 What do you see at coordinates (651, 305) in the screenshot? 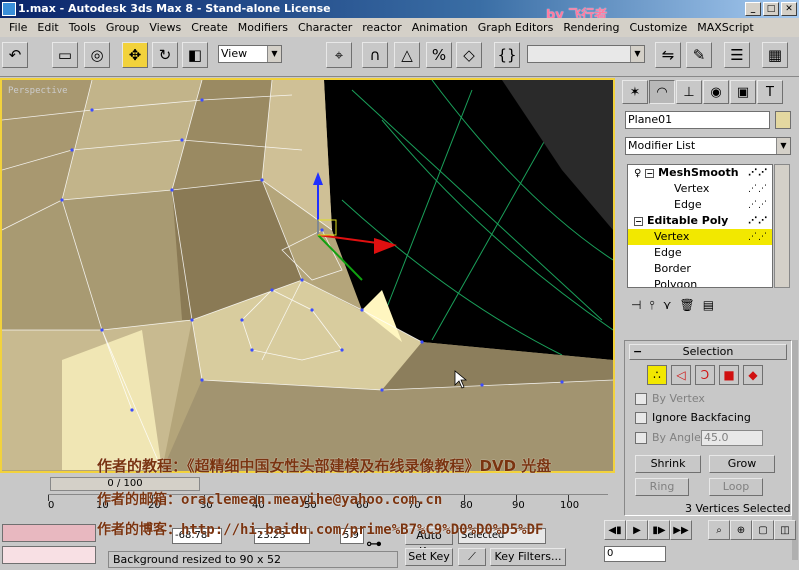
I see `show-end-result-icon: ⫯` at bounding box center [651, 305].